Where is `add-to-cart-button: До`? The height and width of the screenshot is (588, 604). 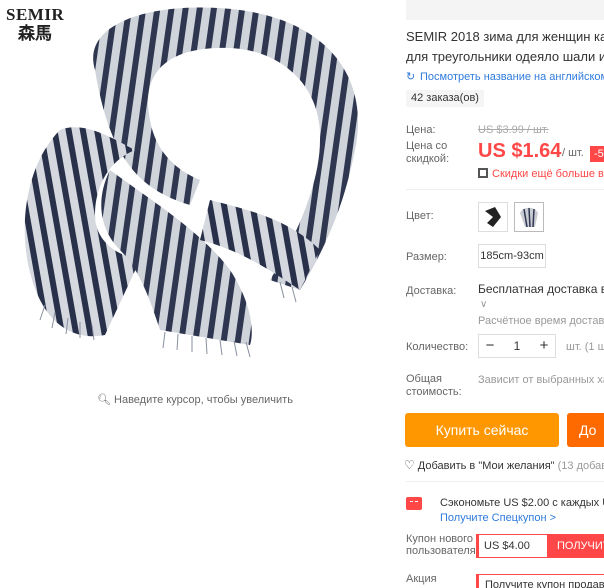 add-to-cart-button: До is located at coordinates (585, 430).